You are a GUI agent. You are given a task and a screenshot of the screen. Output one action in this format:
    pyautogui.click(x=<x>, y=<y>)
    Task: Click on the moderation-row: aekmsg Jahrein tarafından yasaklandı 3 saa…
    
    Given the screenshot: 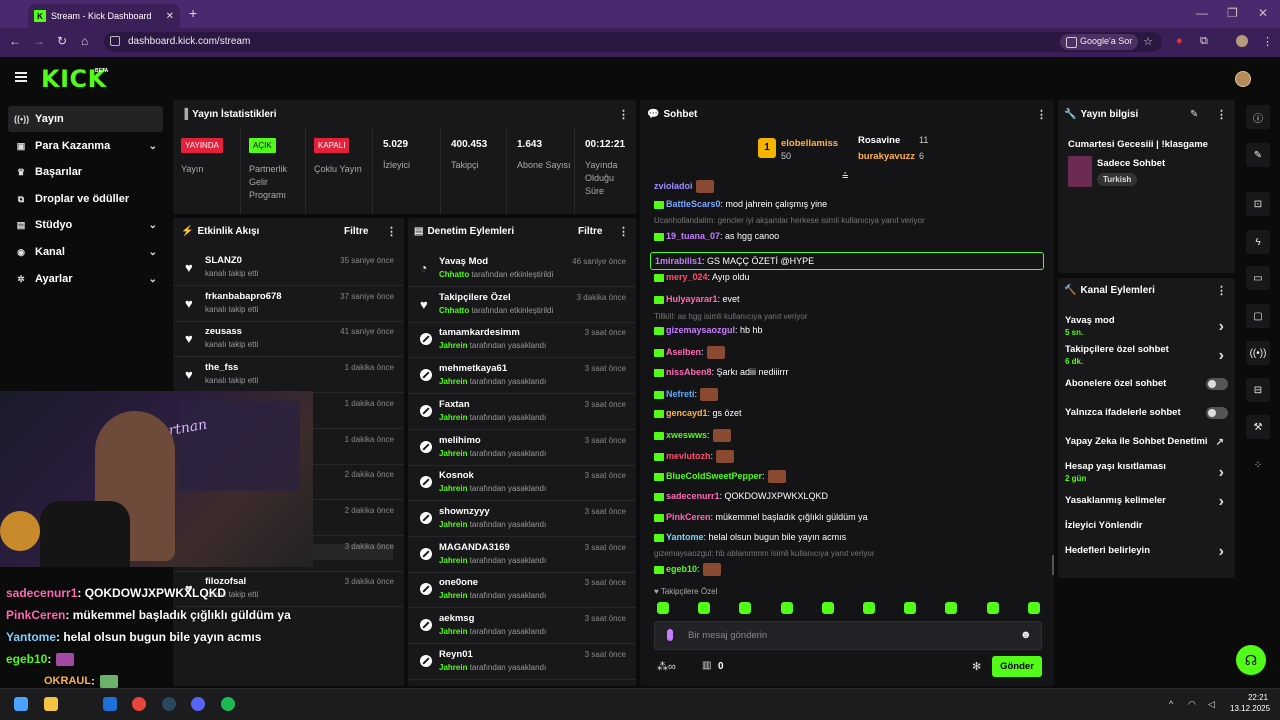 What is the action you would take?
    pyautogui.click(x=522, y=626)
    